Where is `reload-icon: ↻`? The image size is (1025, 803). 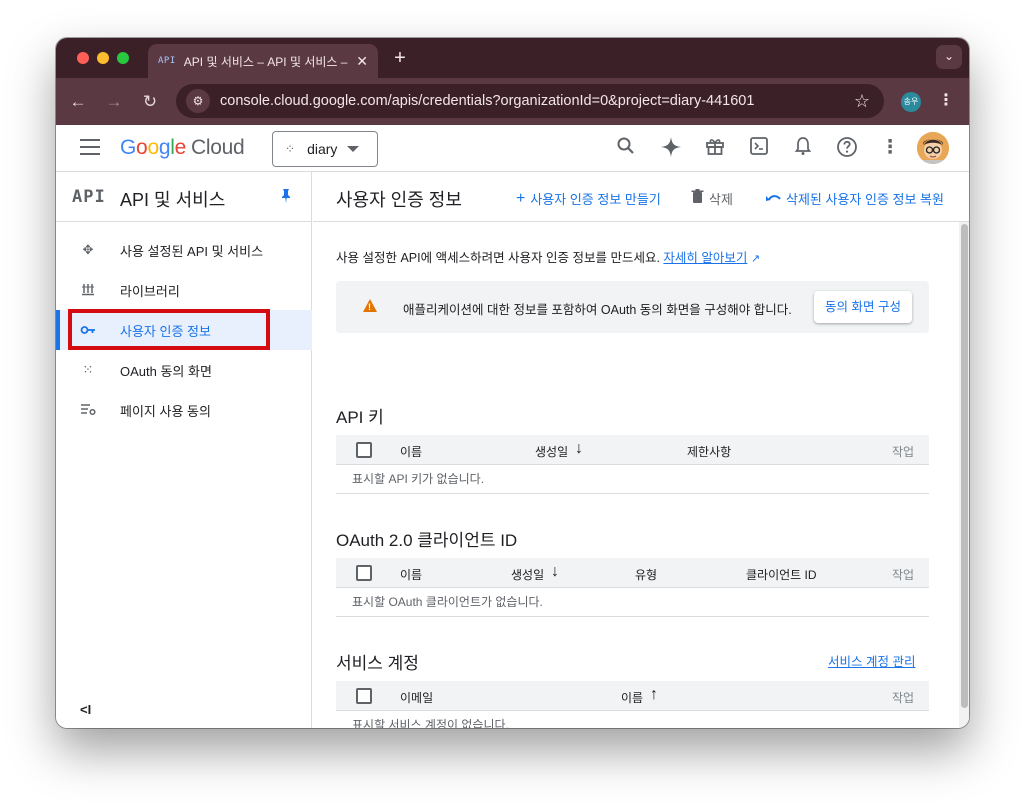 reload-icon: ↻ is located at coordinates (150, 102).